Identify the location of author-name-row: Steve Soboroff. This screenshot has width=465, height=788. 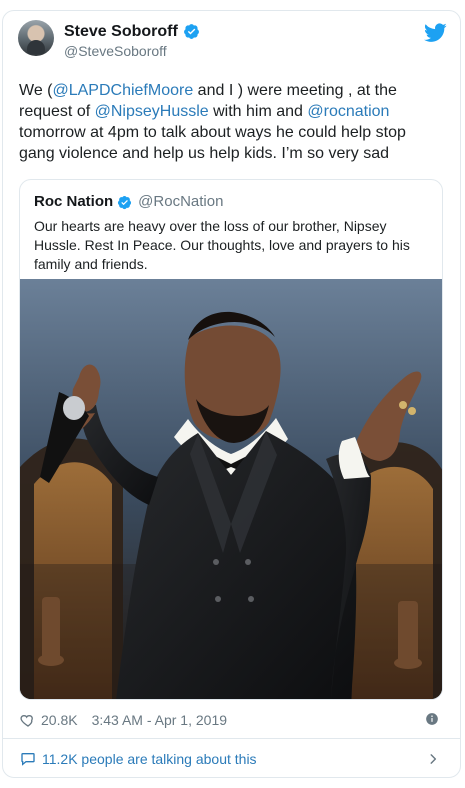
(132, 31).